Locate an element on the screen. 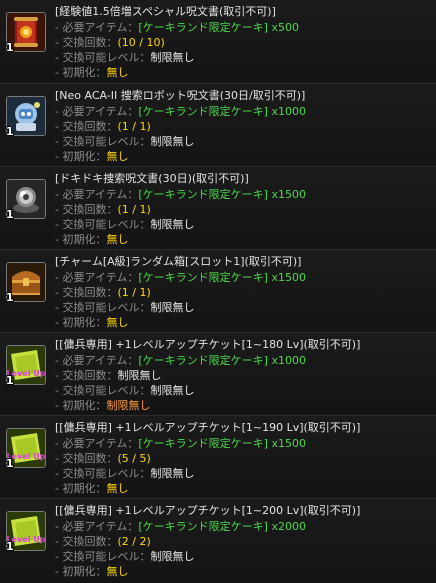 The image size is (436, 583). exchange-count-value: (10 / 10) is located at coordinates (141, 42).